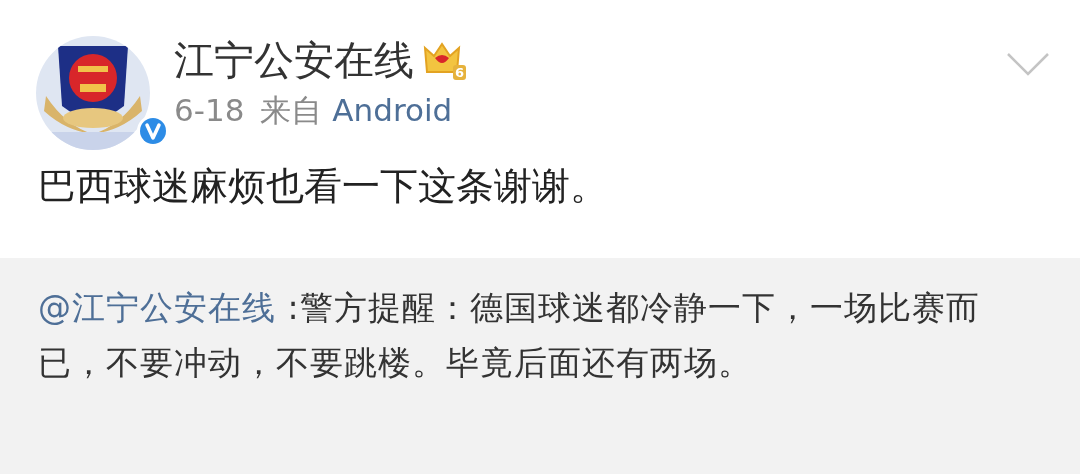 This screenshot has height=474, width=1080. What do you see at coordinates (392, 111) in the screenshot?
I see `source-link: Android` at bounding box center [392, 111].